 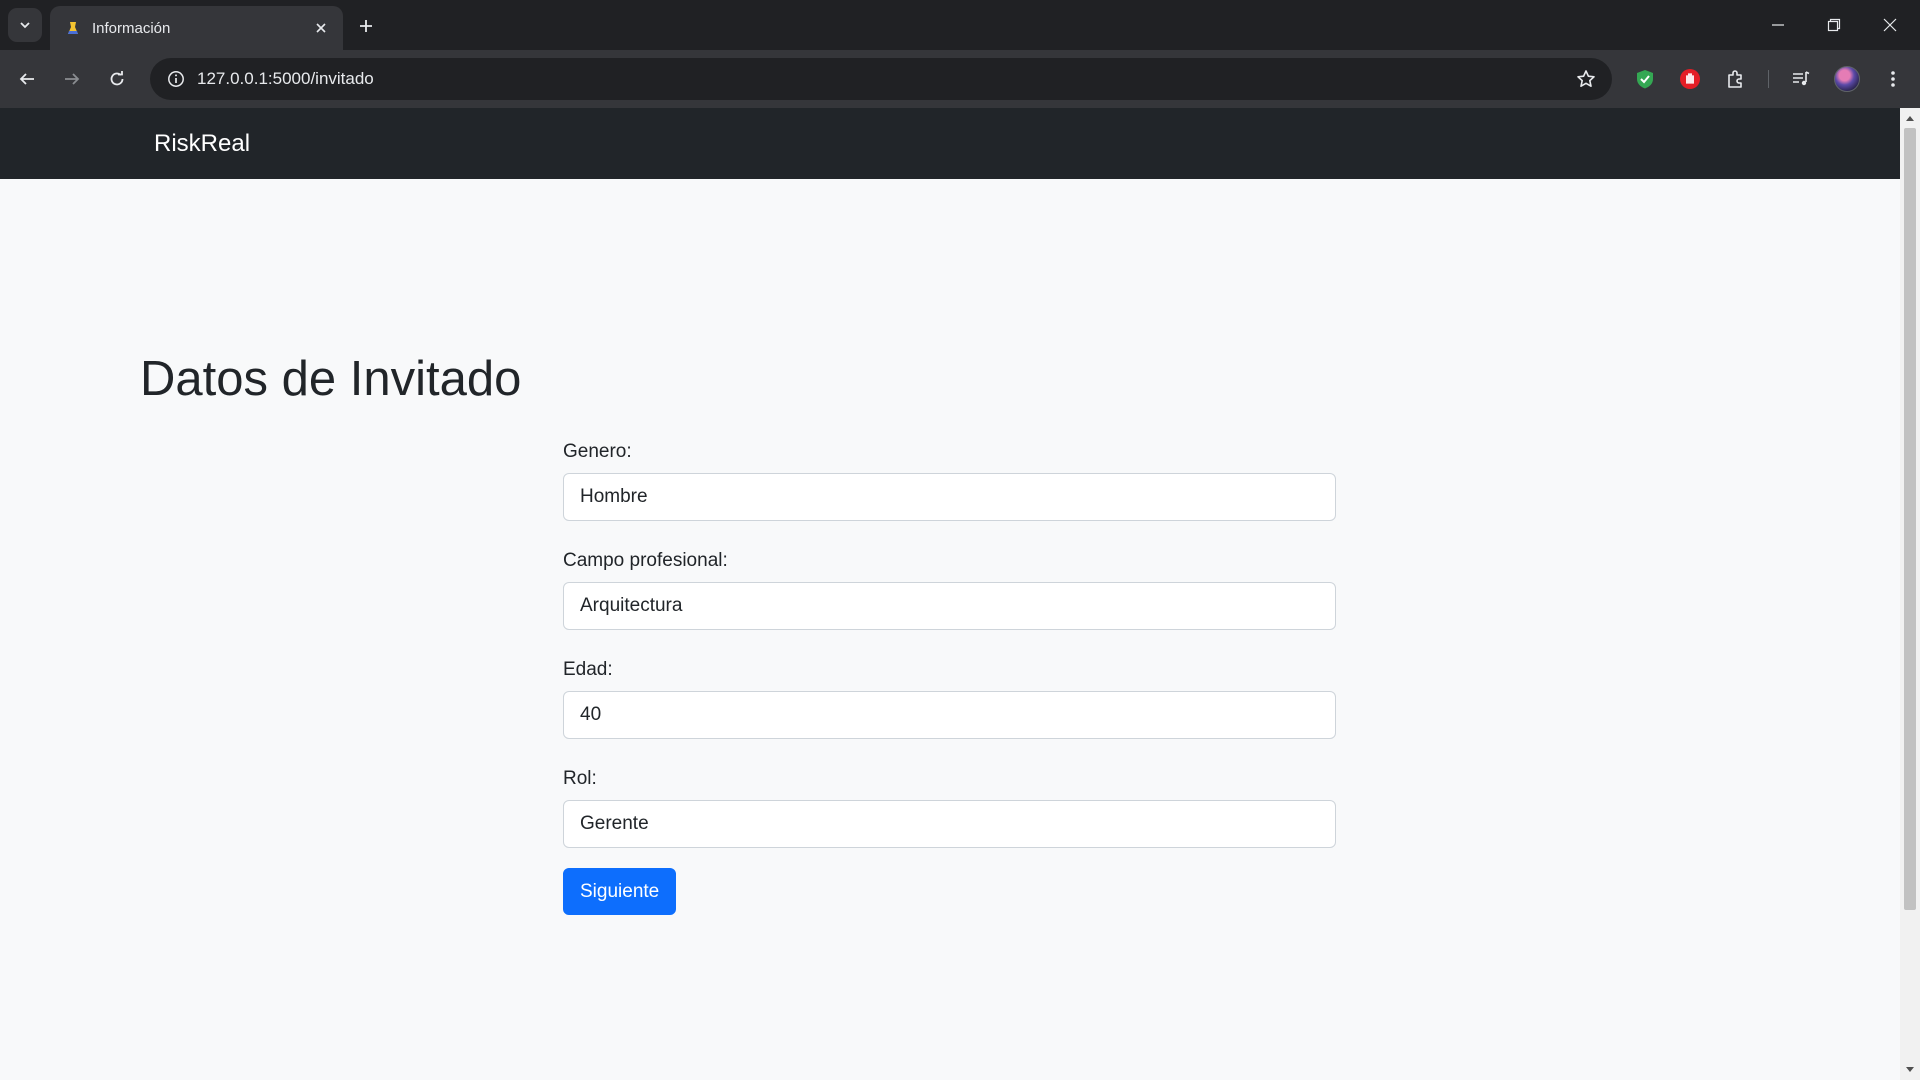 I want to click on forward-button, so click(x=72, y=79).